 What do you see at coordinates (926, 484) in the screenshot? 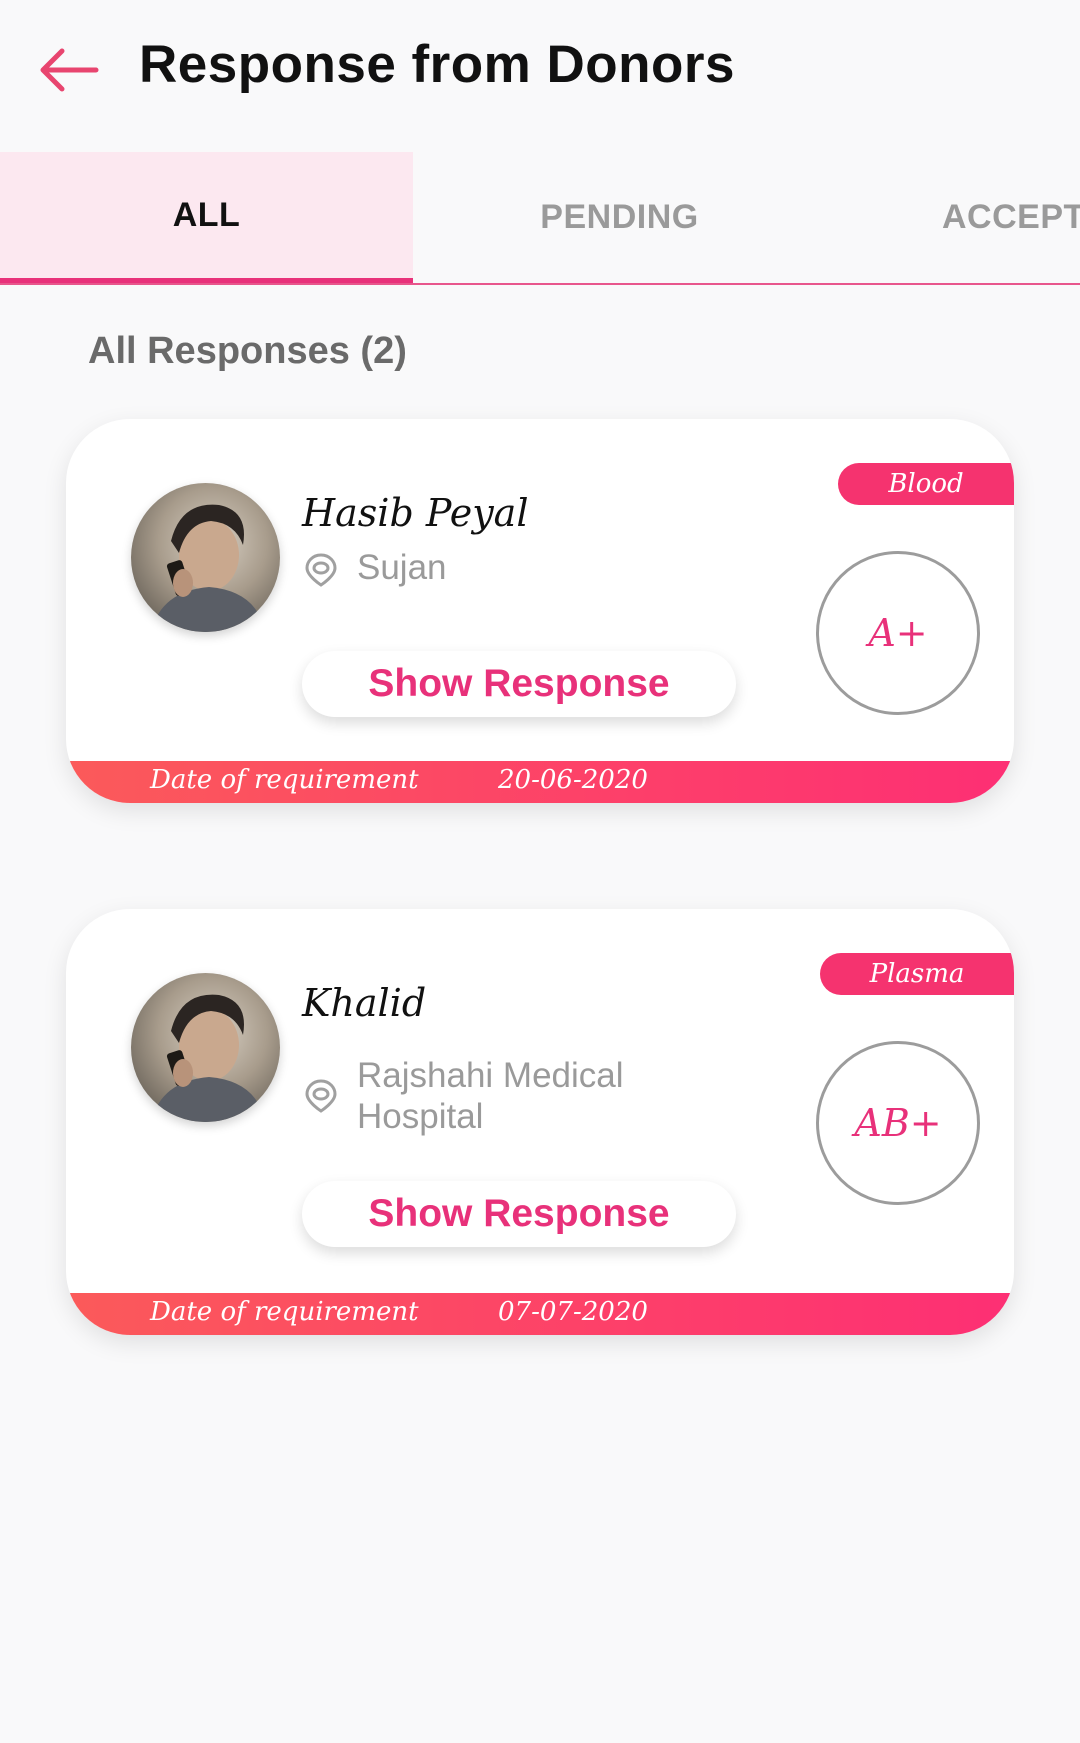
I see `request-type-badge: Blood` at bounding box center [926, 484].